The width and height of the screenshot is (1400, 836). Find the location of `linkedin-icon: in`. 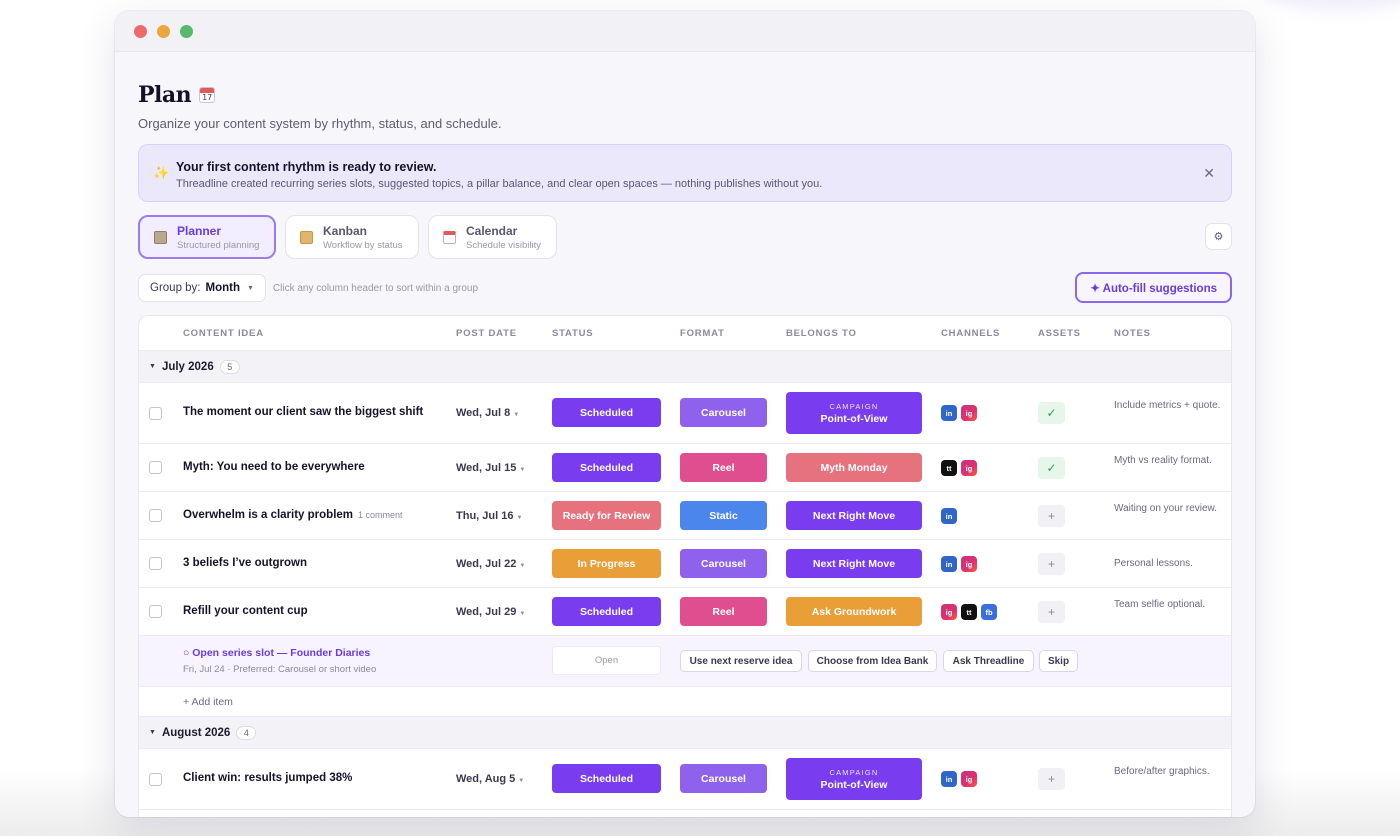

linkedin-icon: in is located at coordinates (949, 413).